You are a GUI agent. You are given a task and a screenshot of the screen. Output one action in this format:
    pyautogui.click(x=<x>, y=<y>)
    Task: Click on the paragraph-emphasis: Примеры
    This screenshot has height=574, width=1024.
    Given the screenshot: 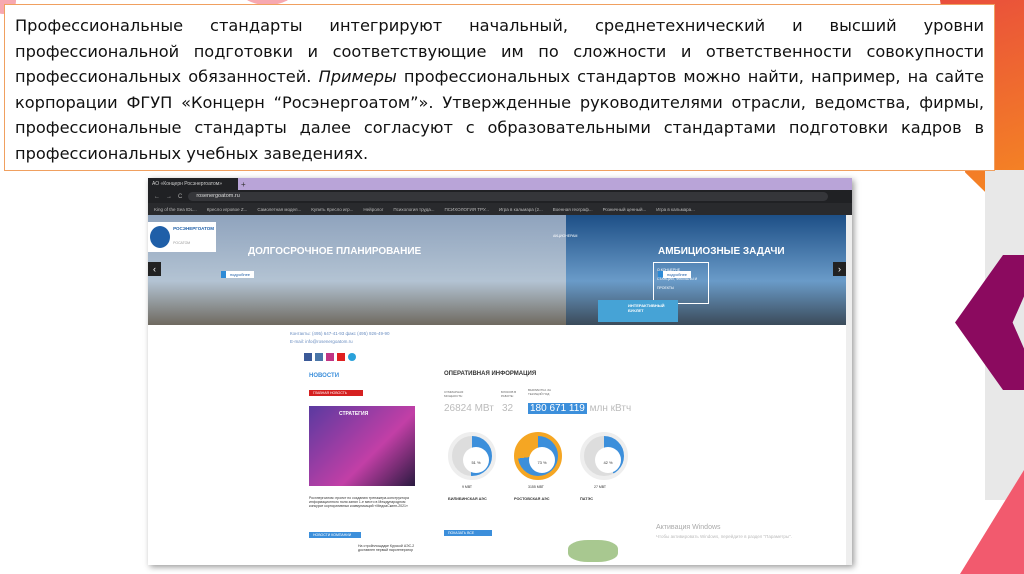 What is the action you would take?
    pyautogui.click(x=357, y=77)
    